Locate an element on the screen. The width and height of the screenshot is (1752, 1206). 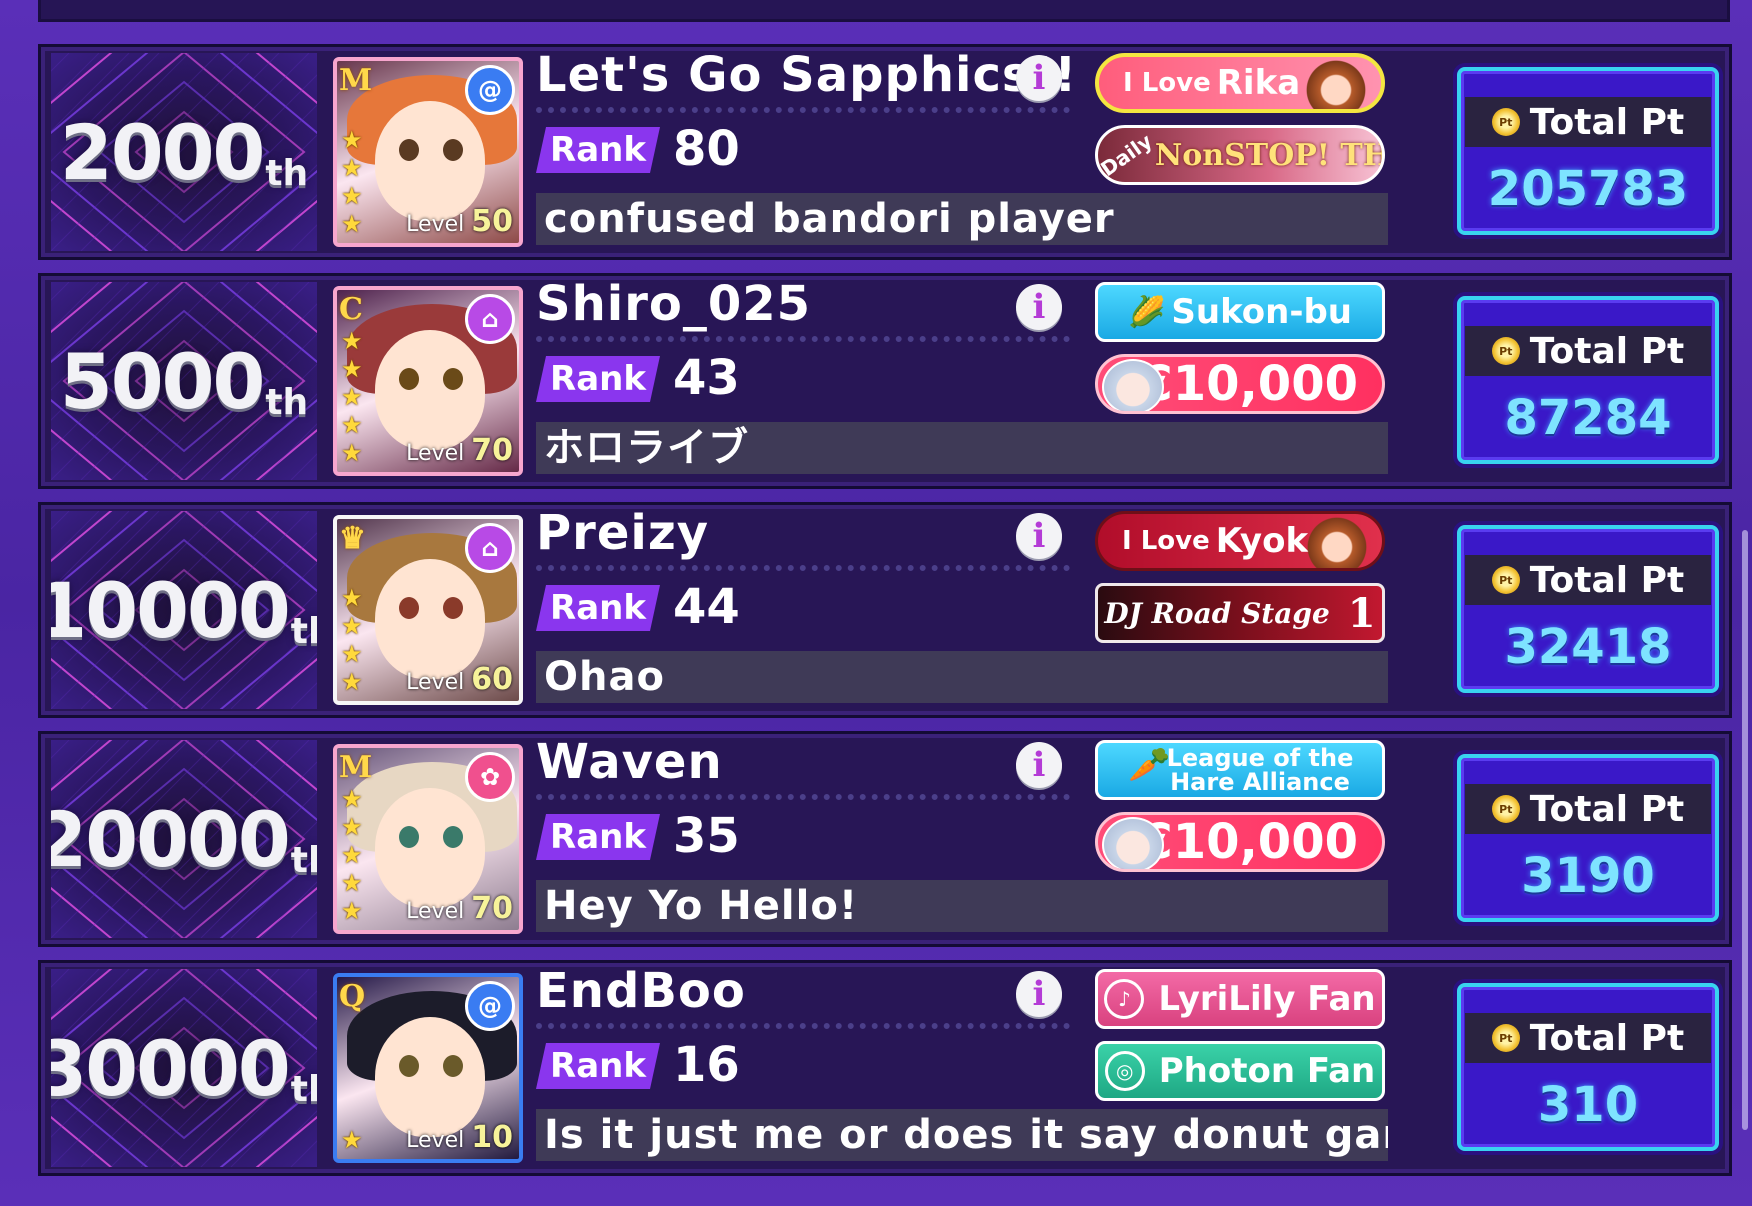
member-card-thumbnail: C ⌂ ★ ★ ★ ★ ★ Level 70 is located at coordinates (428, 381).